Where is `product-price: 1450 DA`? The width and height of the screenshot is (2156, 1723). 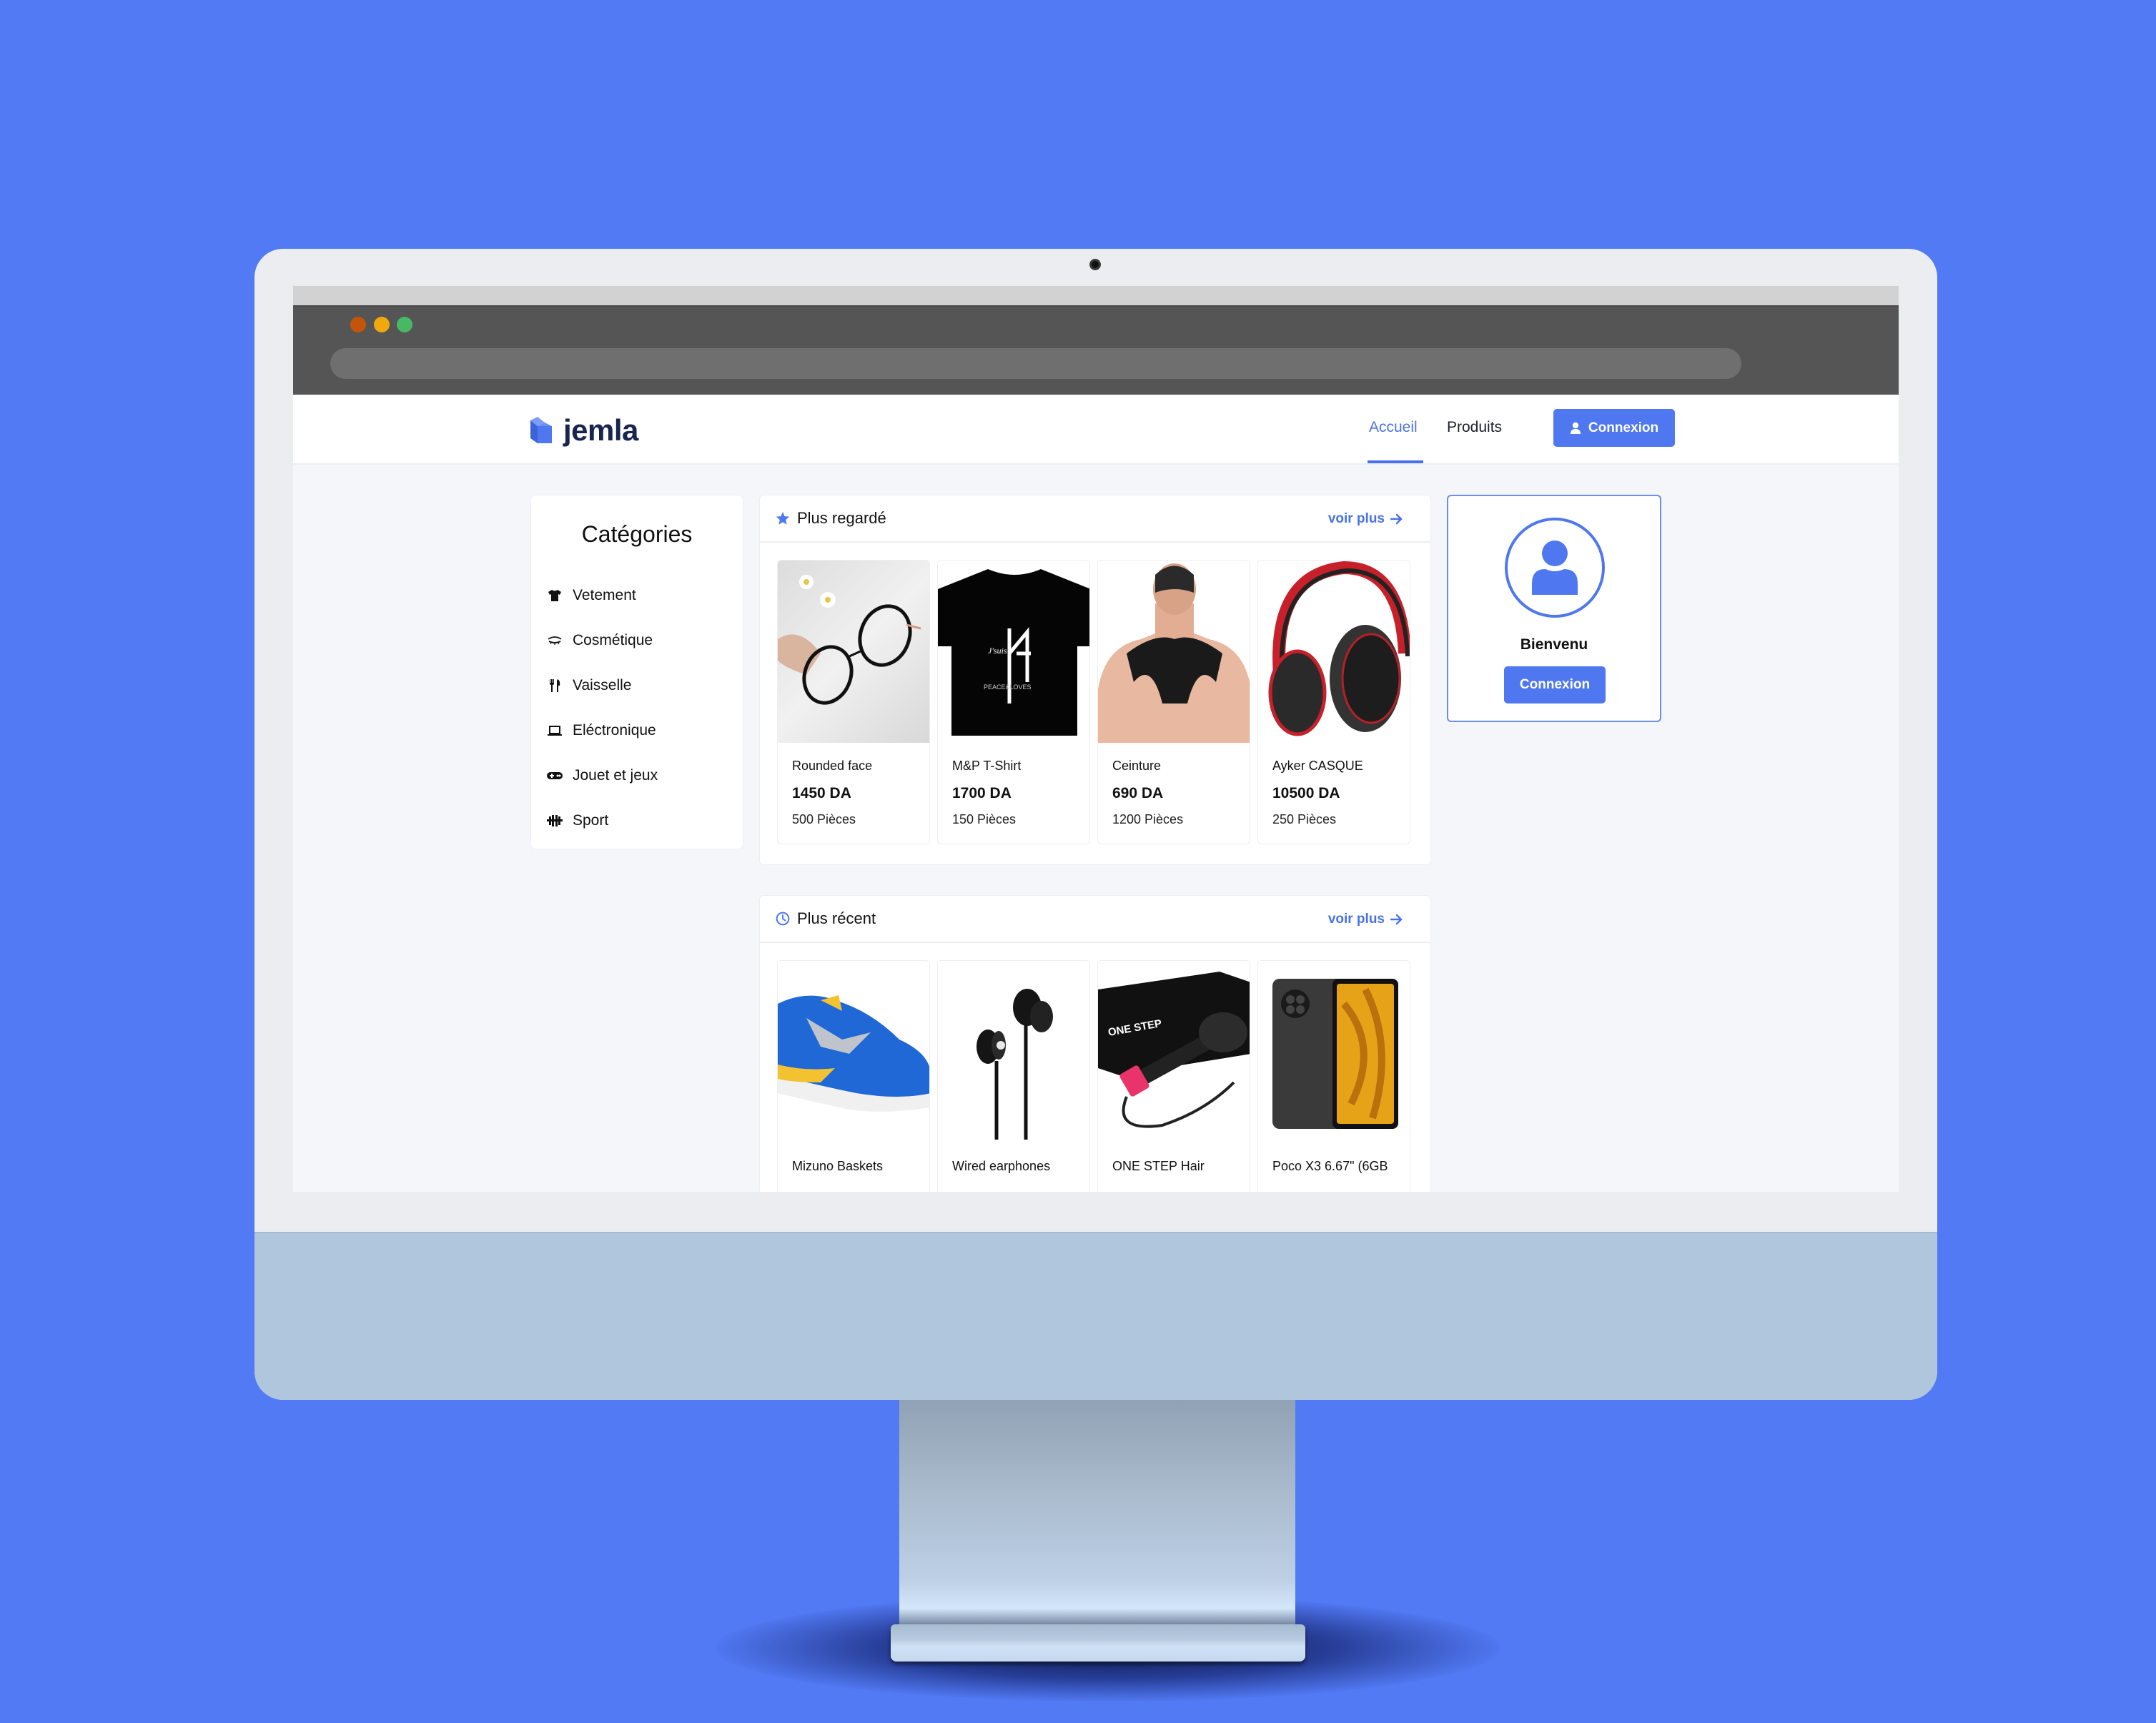 product-price: 1450 DA is located at coordinates (821, 793).